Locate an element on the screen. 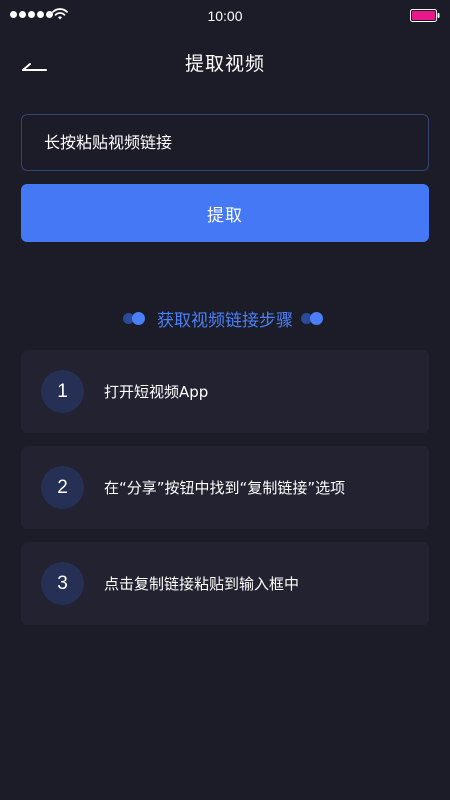 Image resolution: width=450 pixels, height=800 pixels. link-input-box is located at coordinates (225, 142).